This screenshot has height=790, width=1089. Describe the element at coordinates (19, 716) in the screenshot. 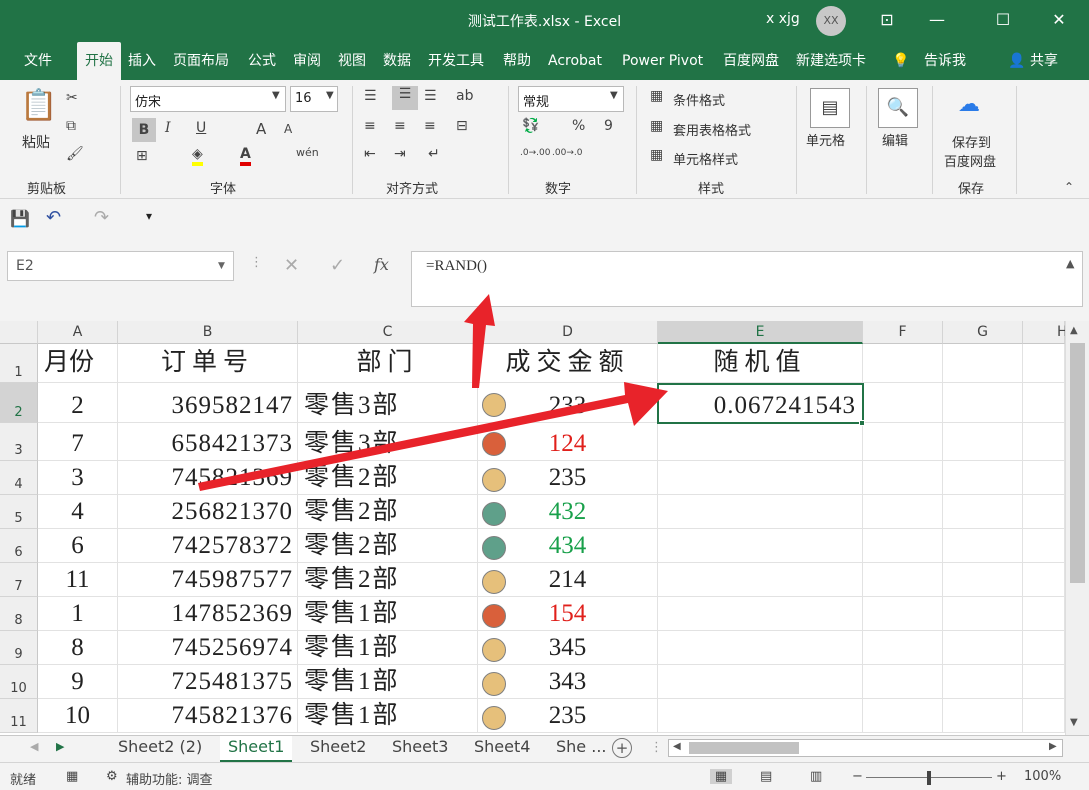

I see `row-header: 11` at that location.